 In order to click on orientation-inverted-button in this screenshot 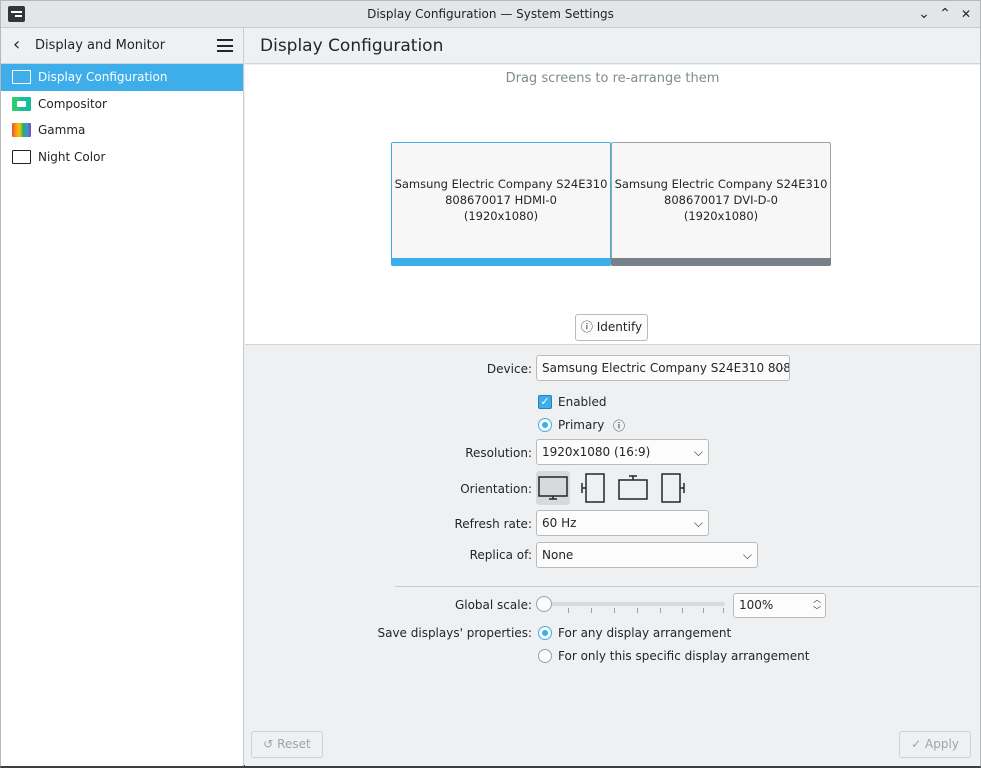, I will do `click(633, 488)`.